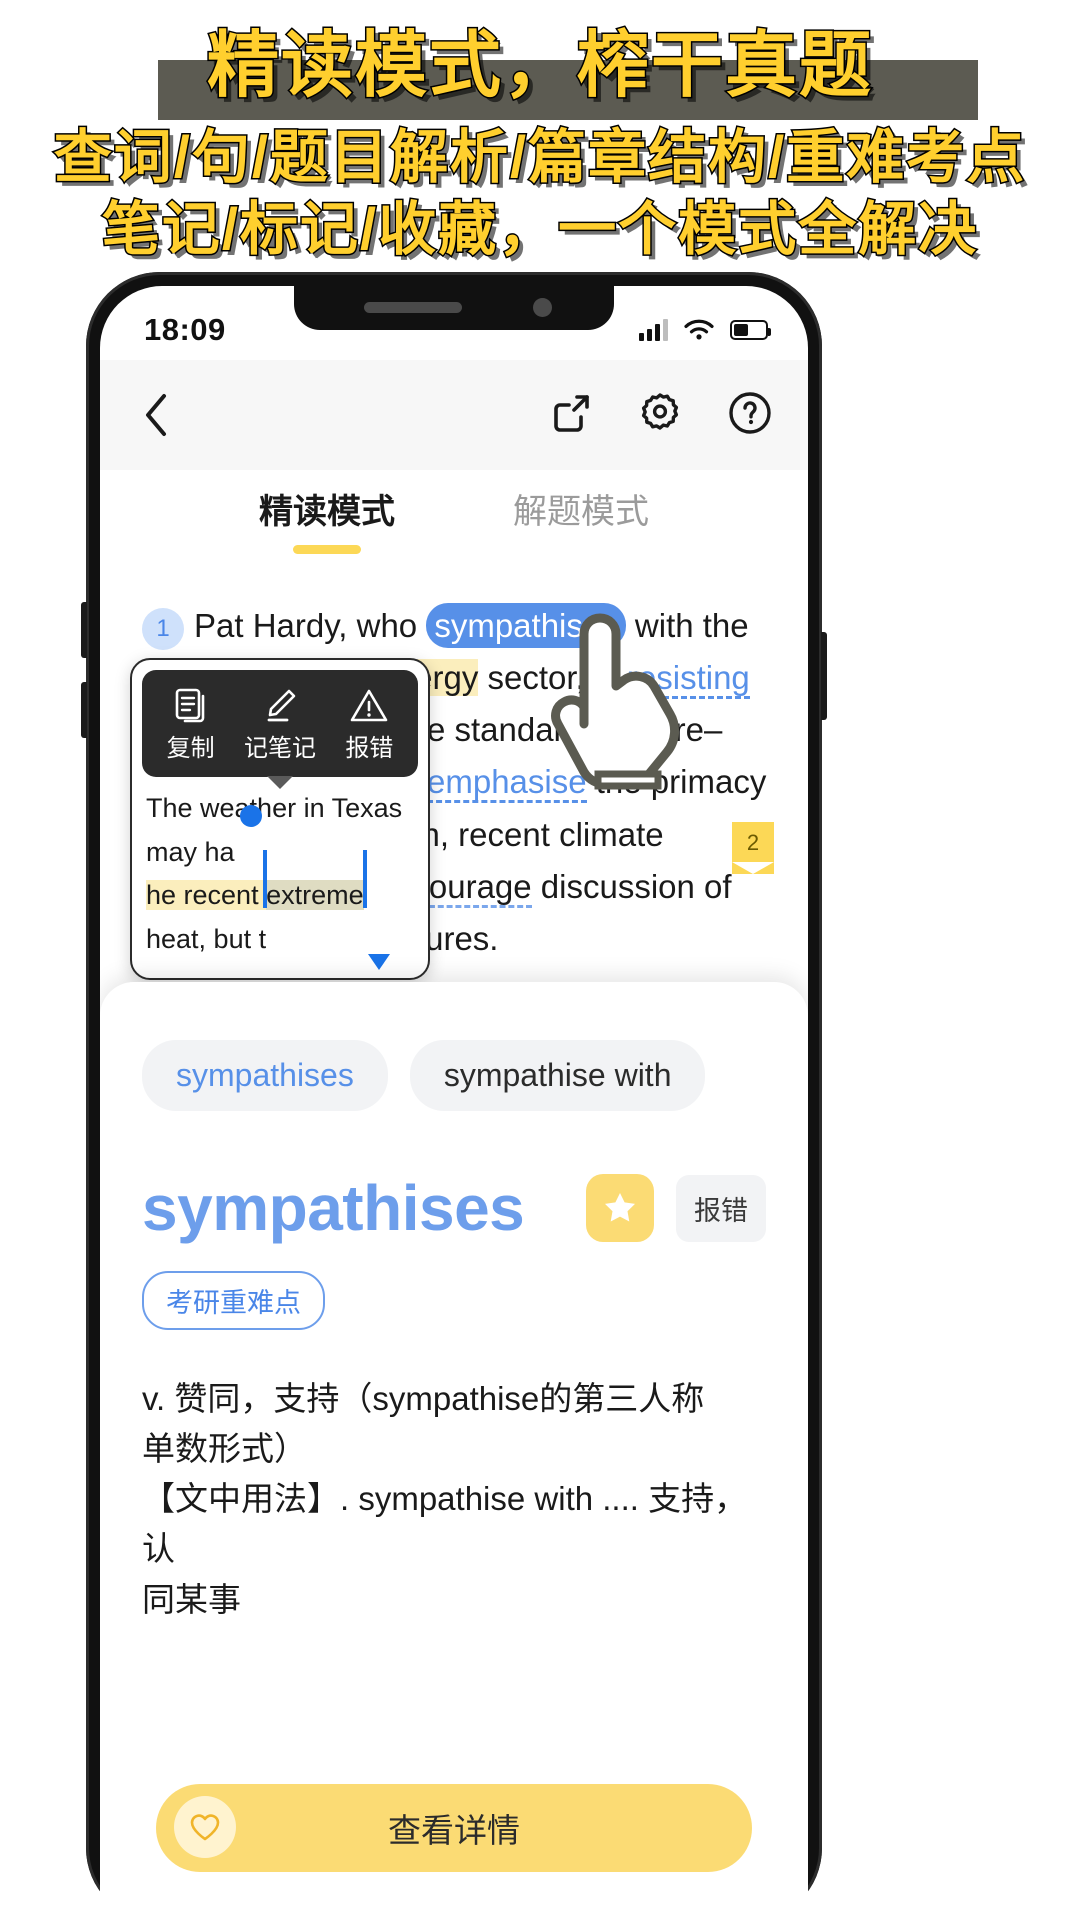 The width and height of the screenshot is (1080, 1922). I want to click on favorite-button, so click(620, 1208).